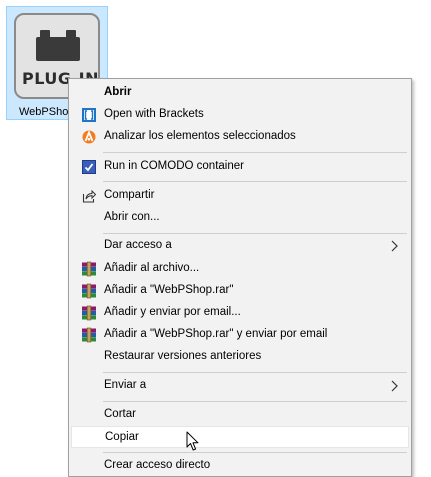  What do you see at coordinates (125, 385) in the screenshot?
I see `menu-item-label: Enviar a` at bounding box center [125, 385].